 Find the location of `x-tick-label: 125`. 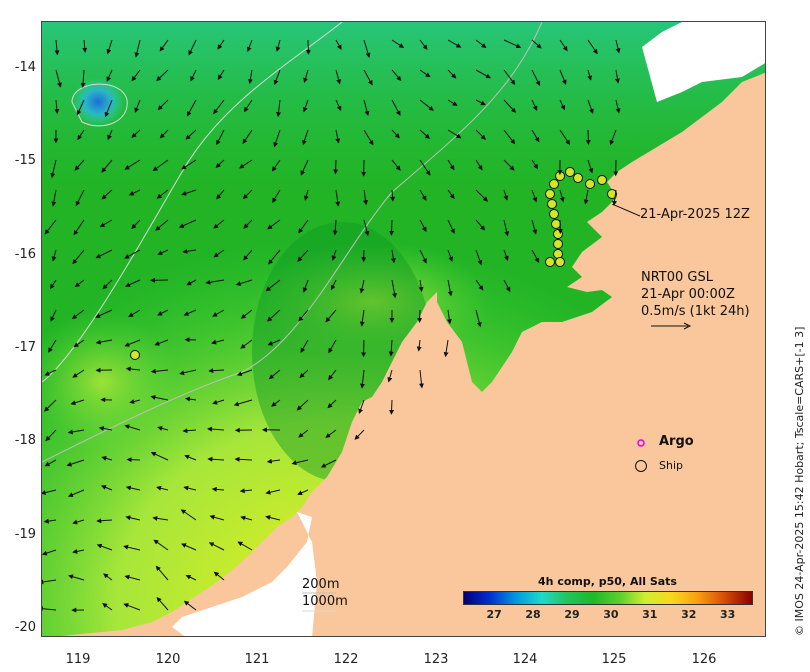

x-tick-label: 125 is located at coordinates (614, 659).